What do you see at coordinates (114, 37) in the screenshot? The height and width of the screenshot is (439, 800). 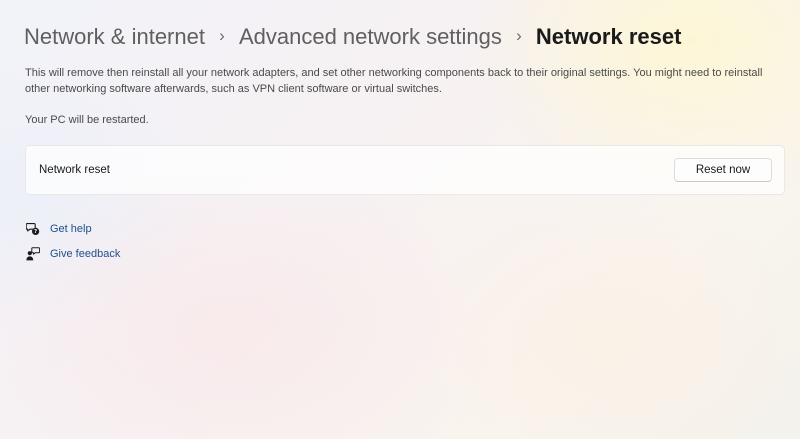 I see `breadcrumb-item-network-internet: Network & internet` at bounding box center [114, 37].